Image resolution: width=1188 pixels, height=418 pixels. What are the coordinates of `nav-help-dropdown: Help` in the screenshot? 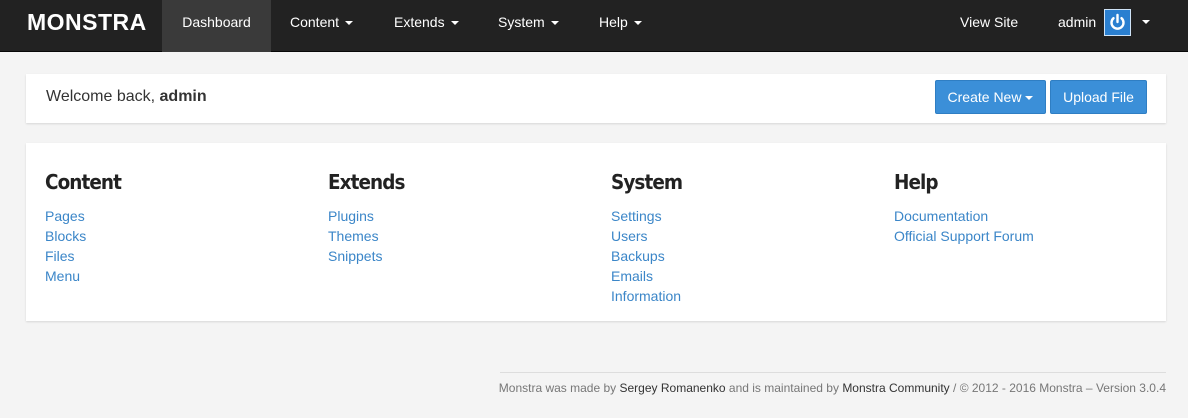 It's located at (620, 26).